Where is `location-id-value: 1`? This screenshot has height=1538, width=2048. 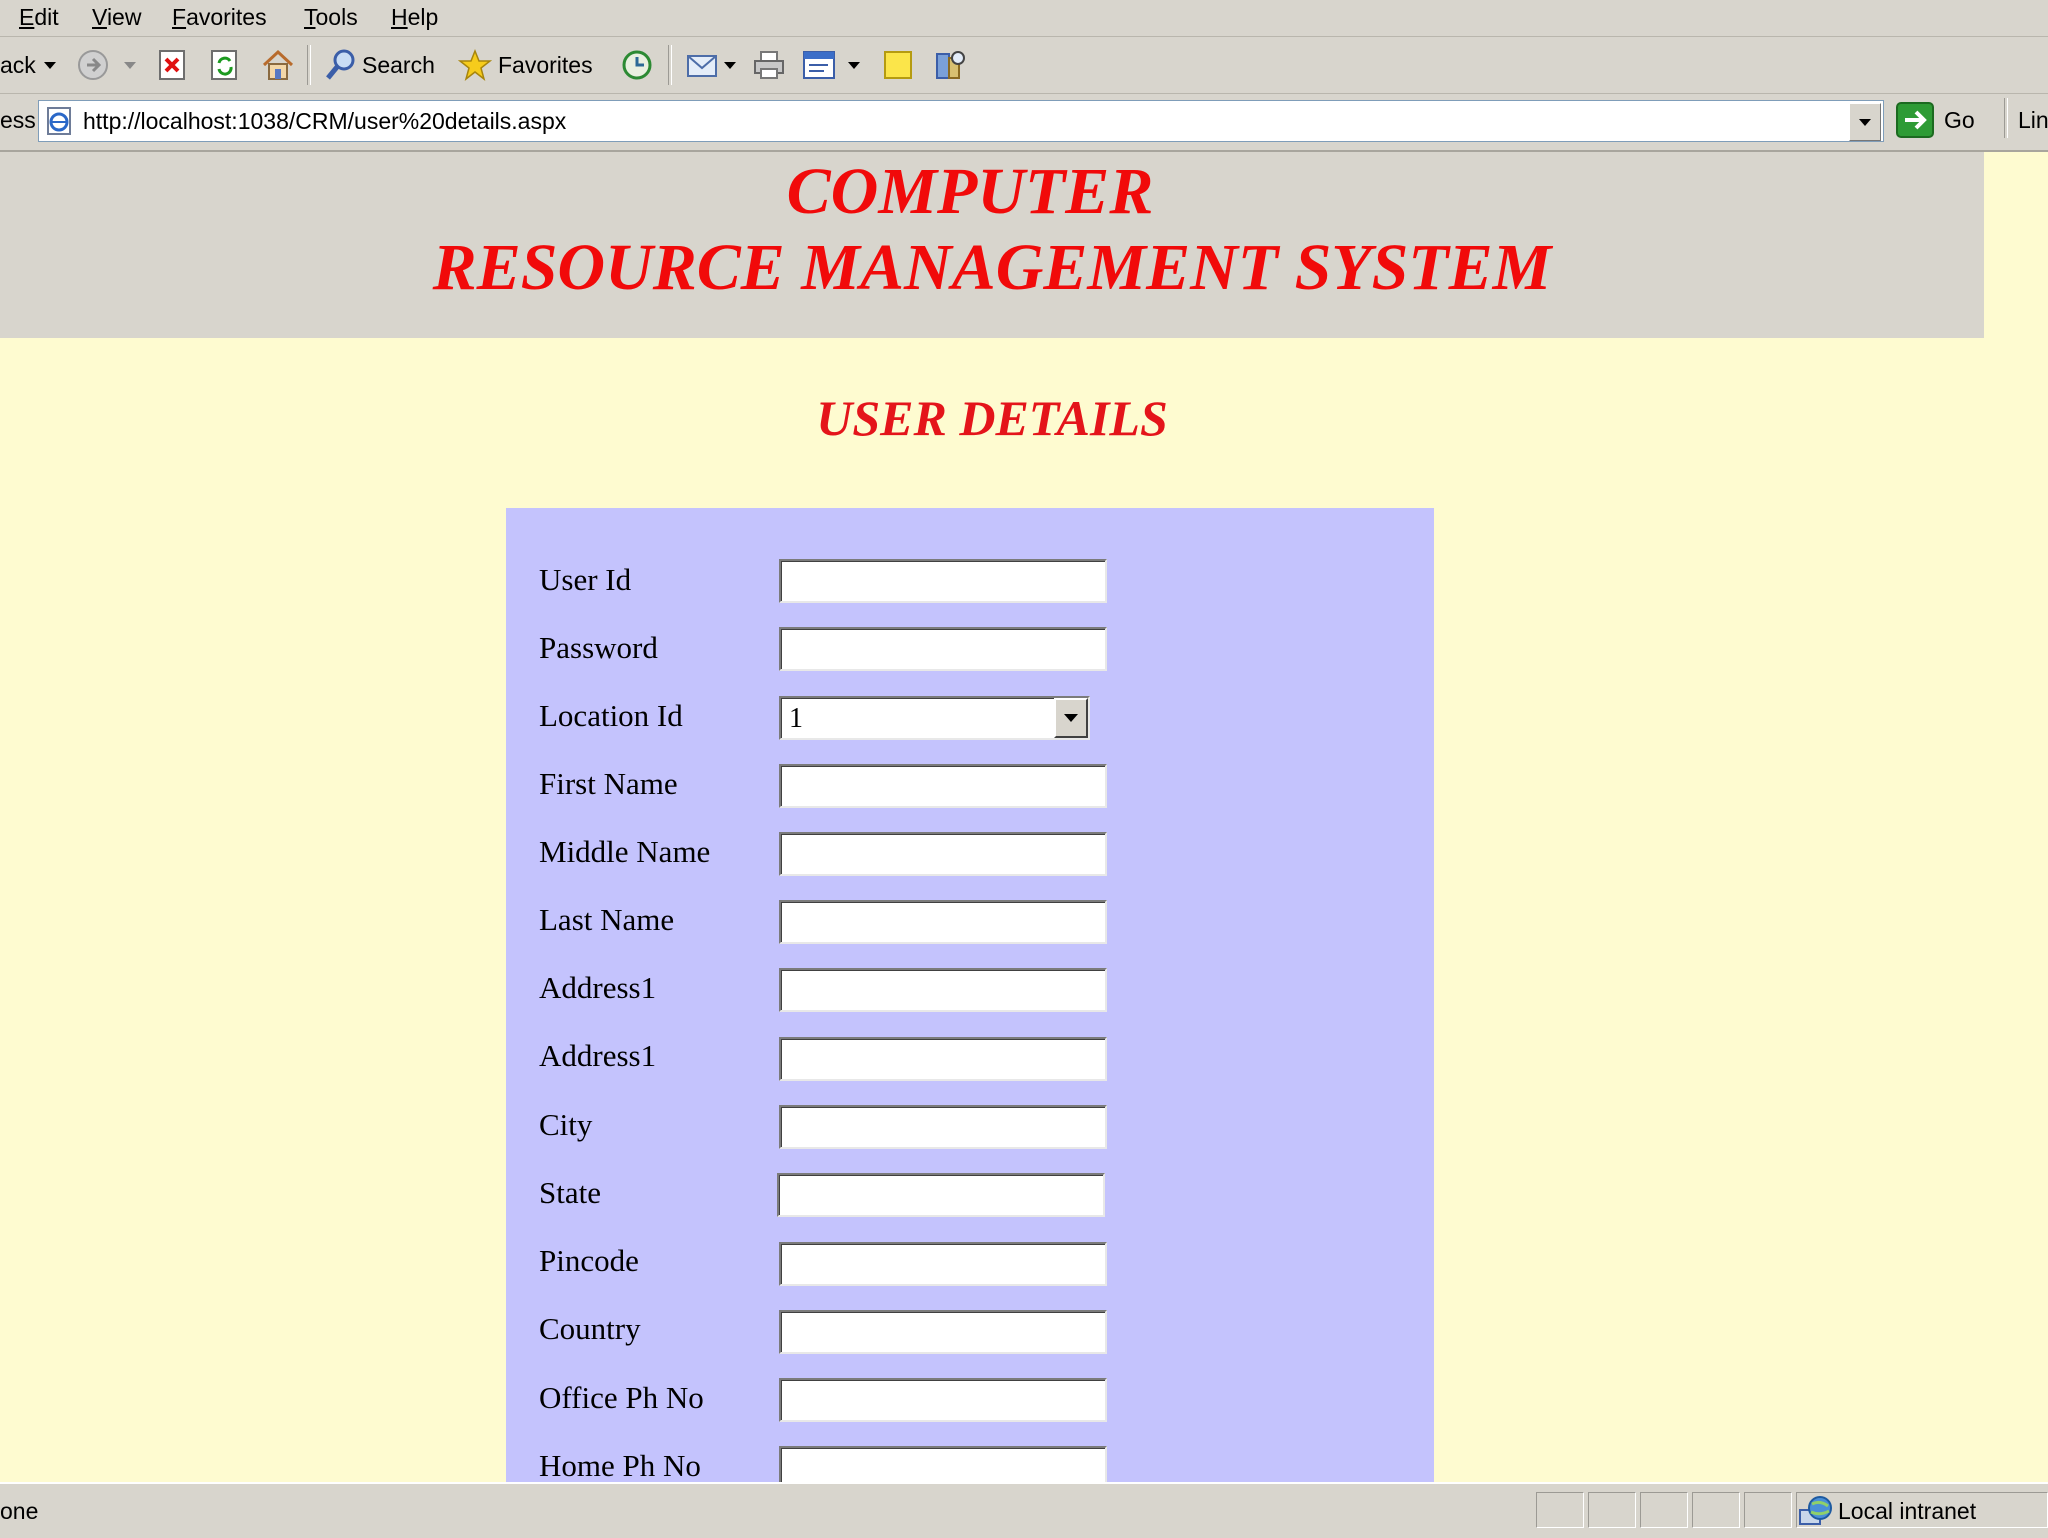 location-id-value: 1 is located at coordinates (796, 718).